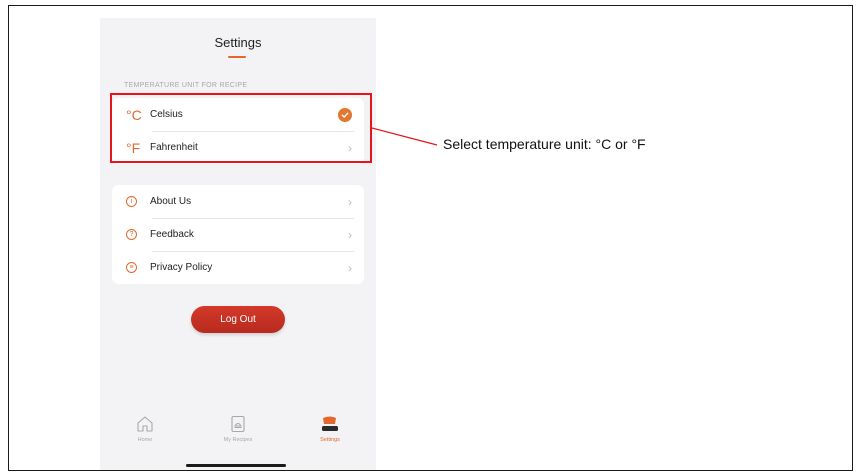  Describe the element at coordinates (238, 201) in the screenshot. I see `menu-item-about-us: i About Us ›` at that location.